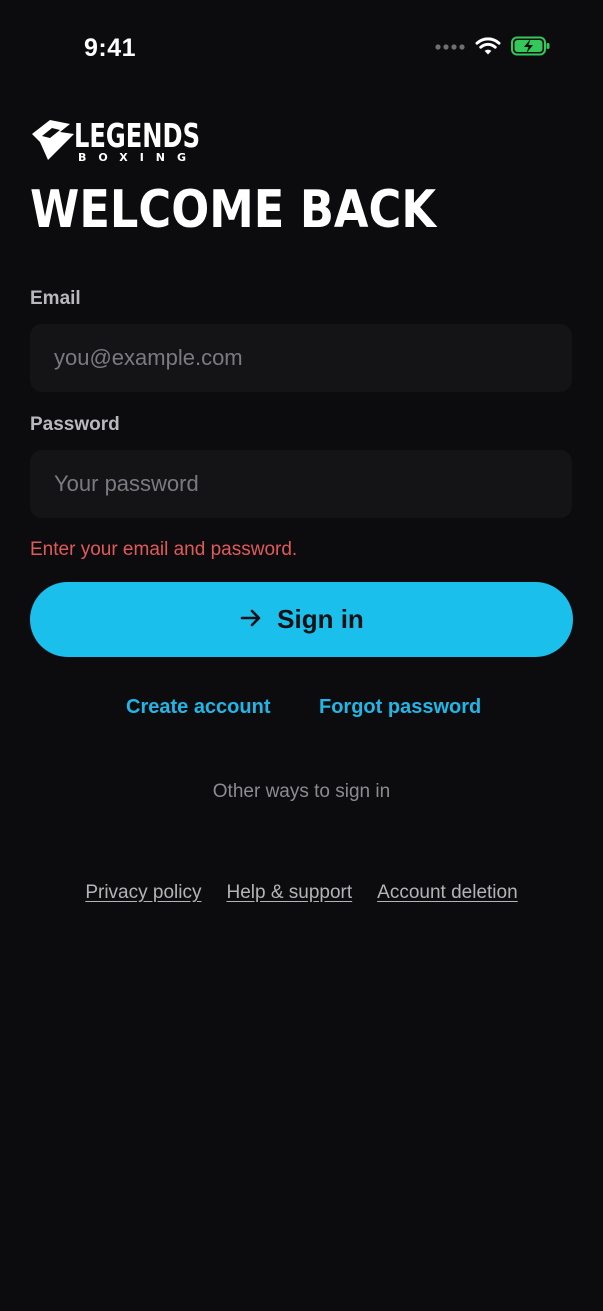  I want to click on status-icons, so click(493, 46).